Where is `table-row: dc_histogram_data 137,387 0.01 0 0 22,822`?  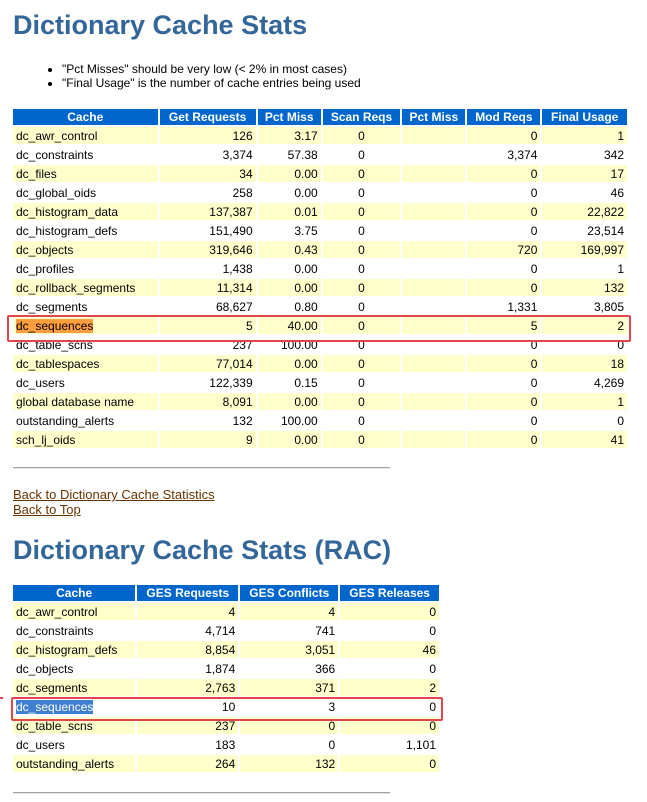 table-row: dc_histogram_data 137,387 0.01 0 0 22,822 is located at coordinates (320, 211).